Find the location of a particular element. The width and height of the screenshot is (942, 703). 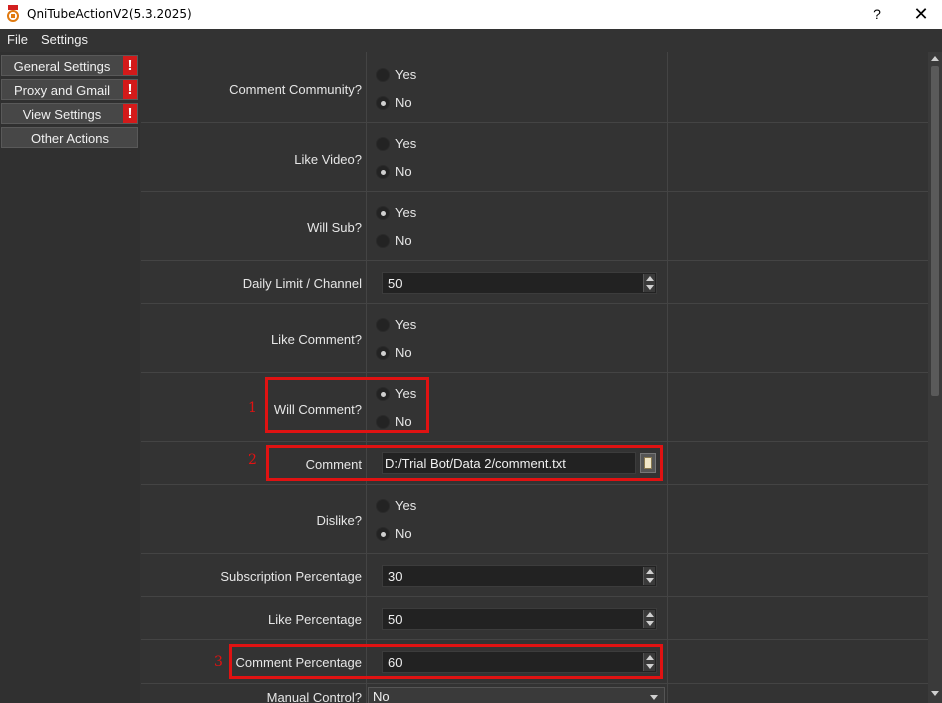

manual-control-label: Manual Control? is located at coordinates (314, 696).